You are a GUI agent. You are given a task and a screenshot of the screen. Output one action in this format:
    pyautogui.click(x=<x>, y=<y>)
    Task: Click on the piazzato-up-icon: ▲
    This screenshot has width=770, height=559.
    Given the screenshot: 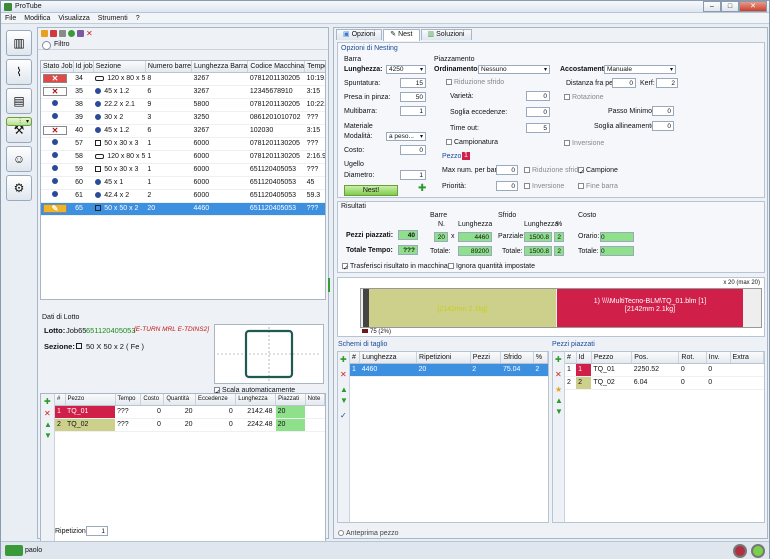 What is the action you would take?
    pyautogui.click(x=559, y=400)
    